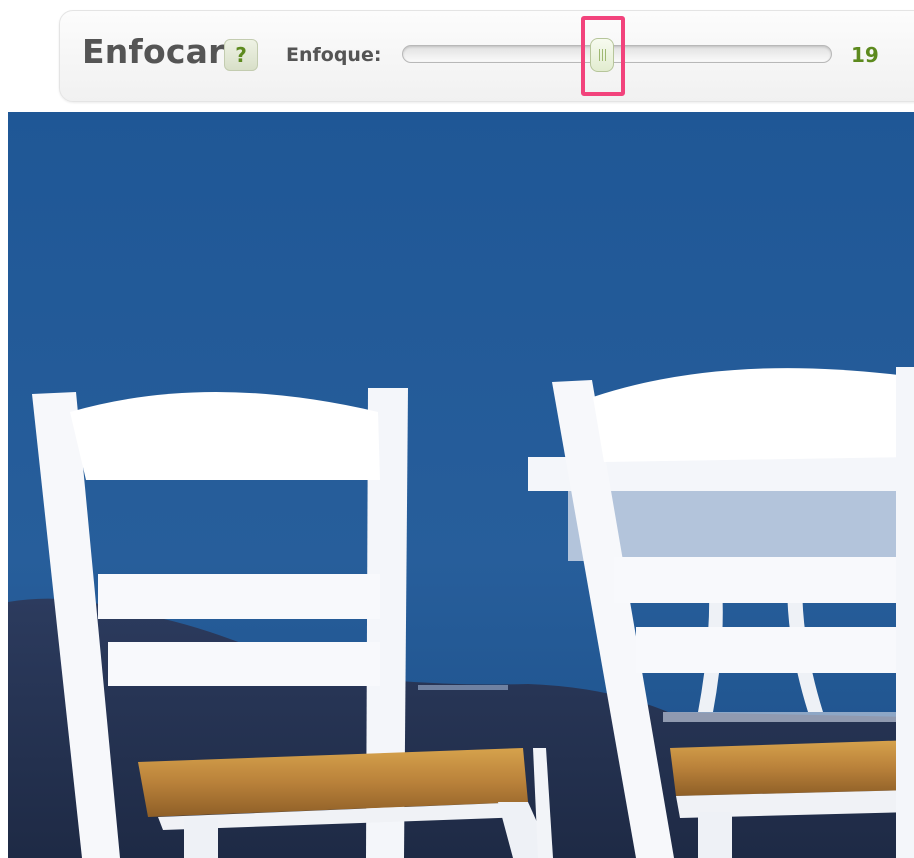 The width and height of the screenshot is (914, 858). I want to click on tool-title: Enfocar, so click(153, 51).